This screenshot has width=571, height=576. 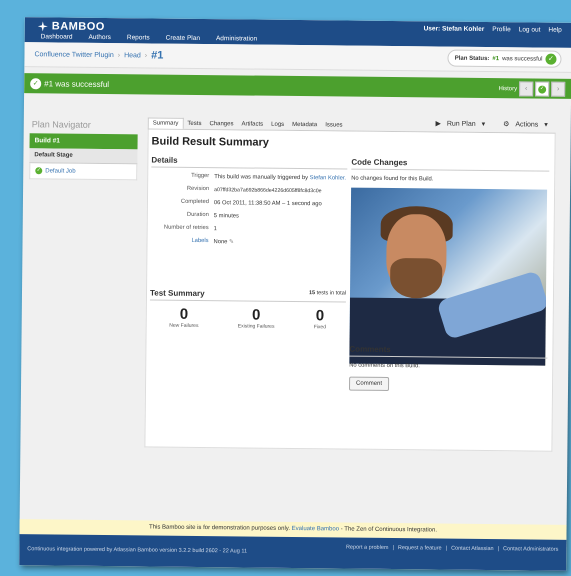 What do you see at coordinates (186, 228) in the screenshot?
I see `retries-label: Number of retries` at bounding box center [186, 228].